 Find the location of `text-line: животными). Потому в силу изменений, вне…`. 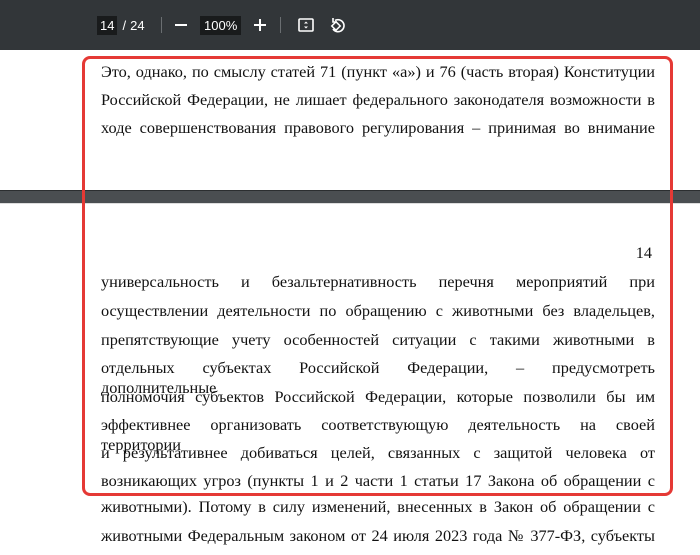

text-line: животными). Потому в силу изменений, вне… is located at coordinates (378, 506).